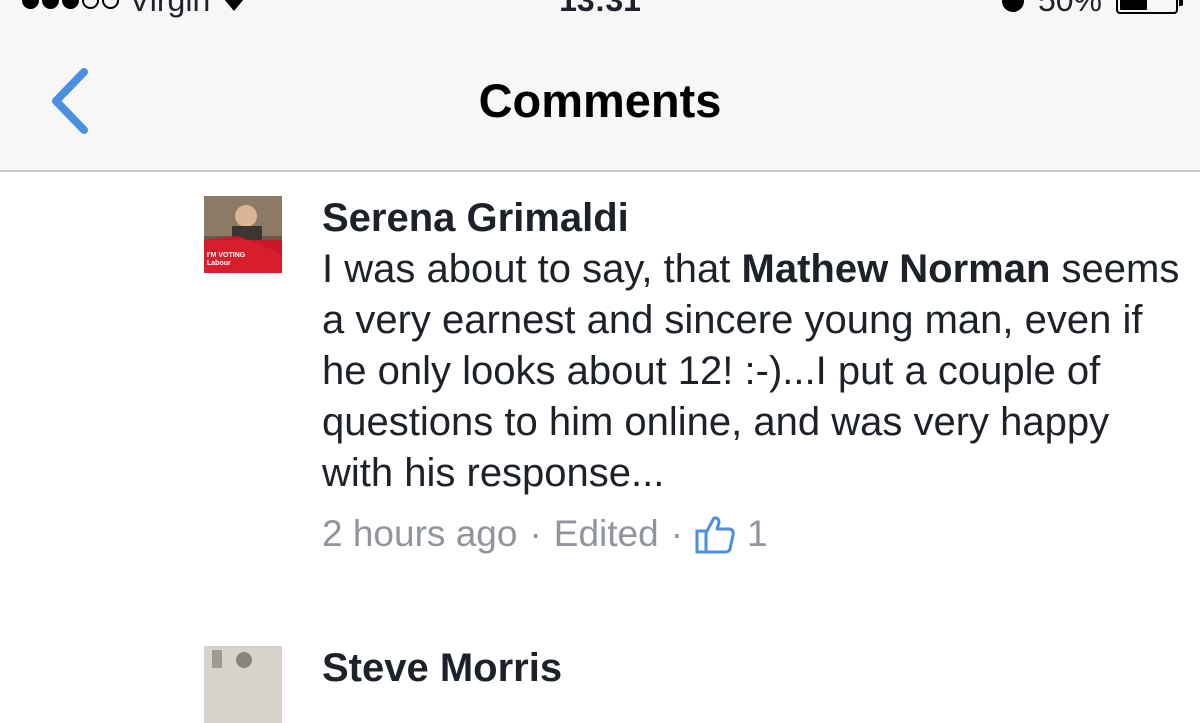  What do you see at coordinates (226, 259) in the screenshot?
I see `avatar-badge: I'M VOTING Labour` at bounding box center [226, 259].